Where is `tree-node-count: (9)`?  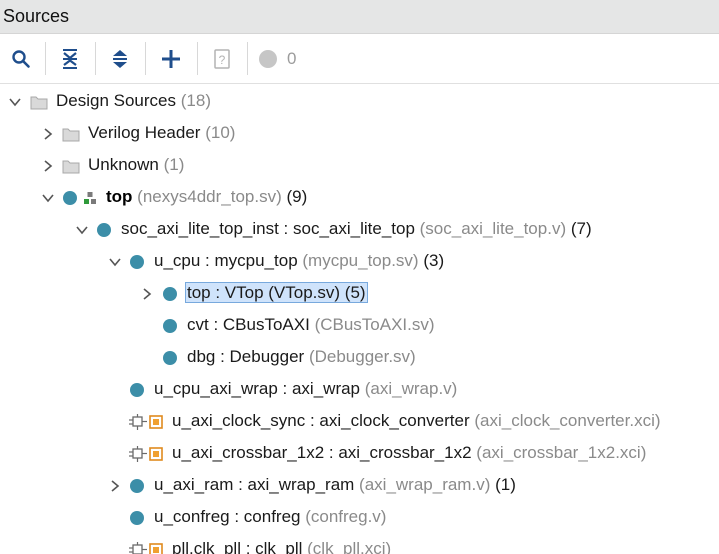
tree-node-count: (9) is located at coordinates (297, 196).